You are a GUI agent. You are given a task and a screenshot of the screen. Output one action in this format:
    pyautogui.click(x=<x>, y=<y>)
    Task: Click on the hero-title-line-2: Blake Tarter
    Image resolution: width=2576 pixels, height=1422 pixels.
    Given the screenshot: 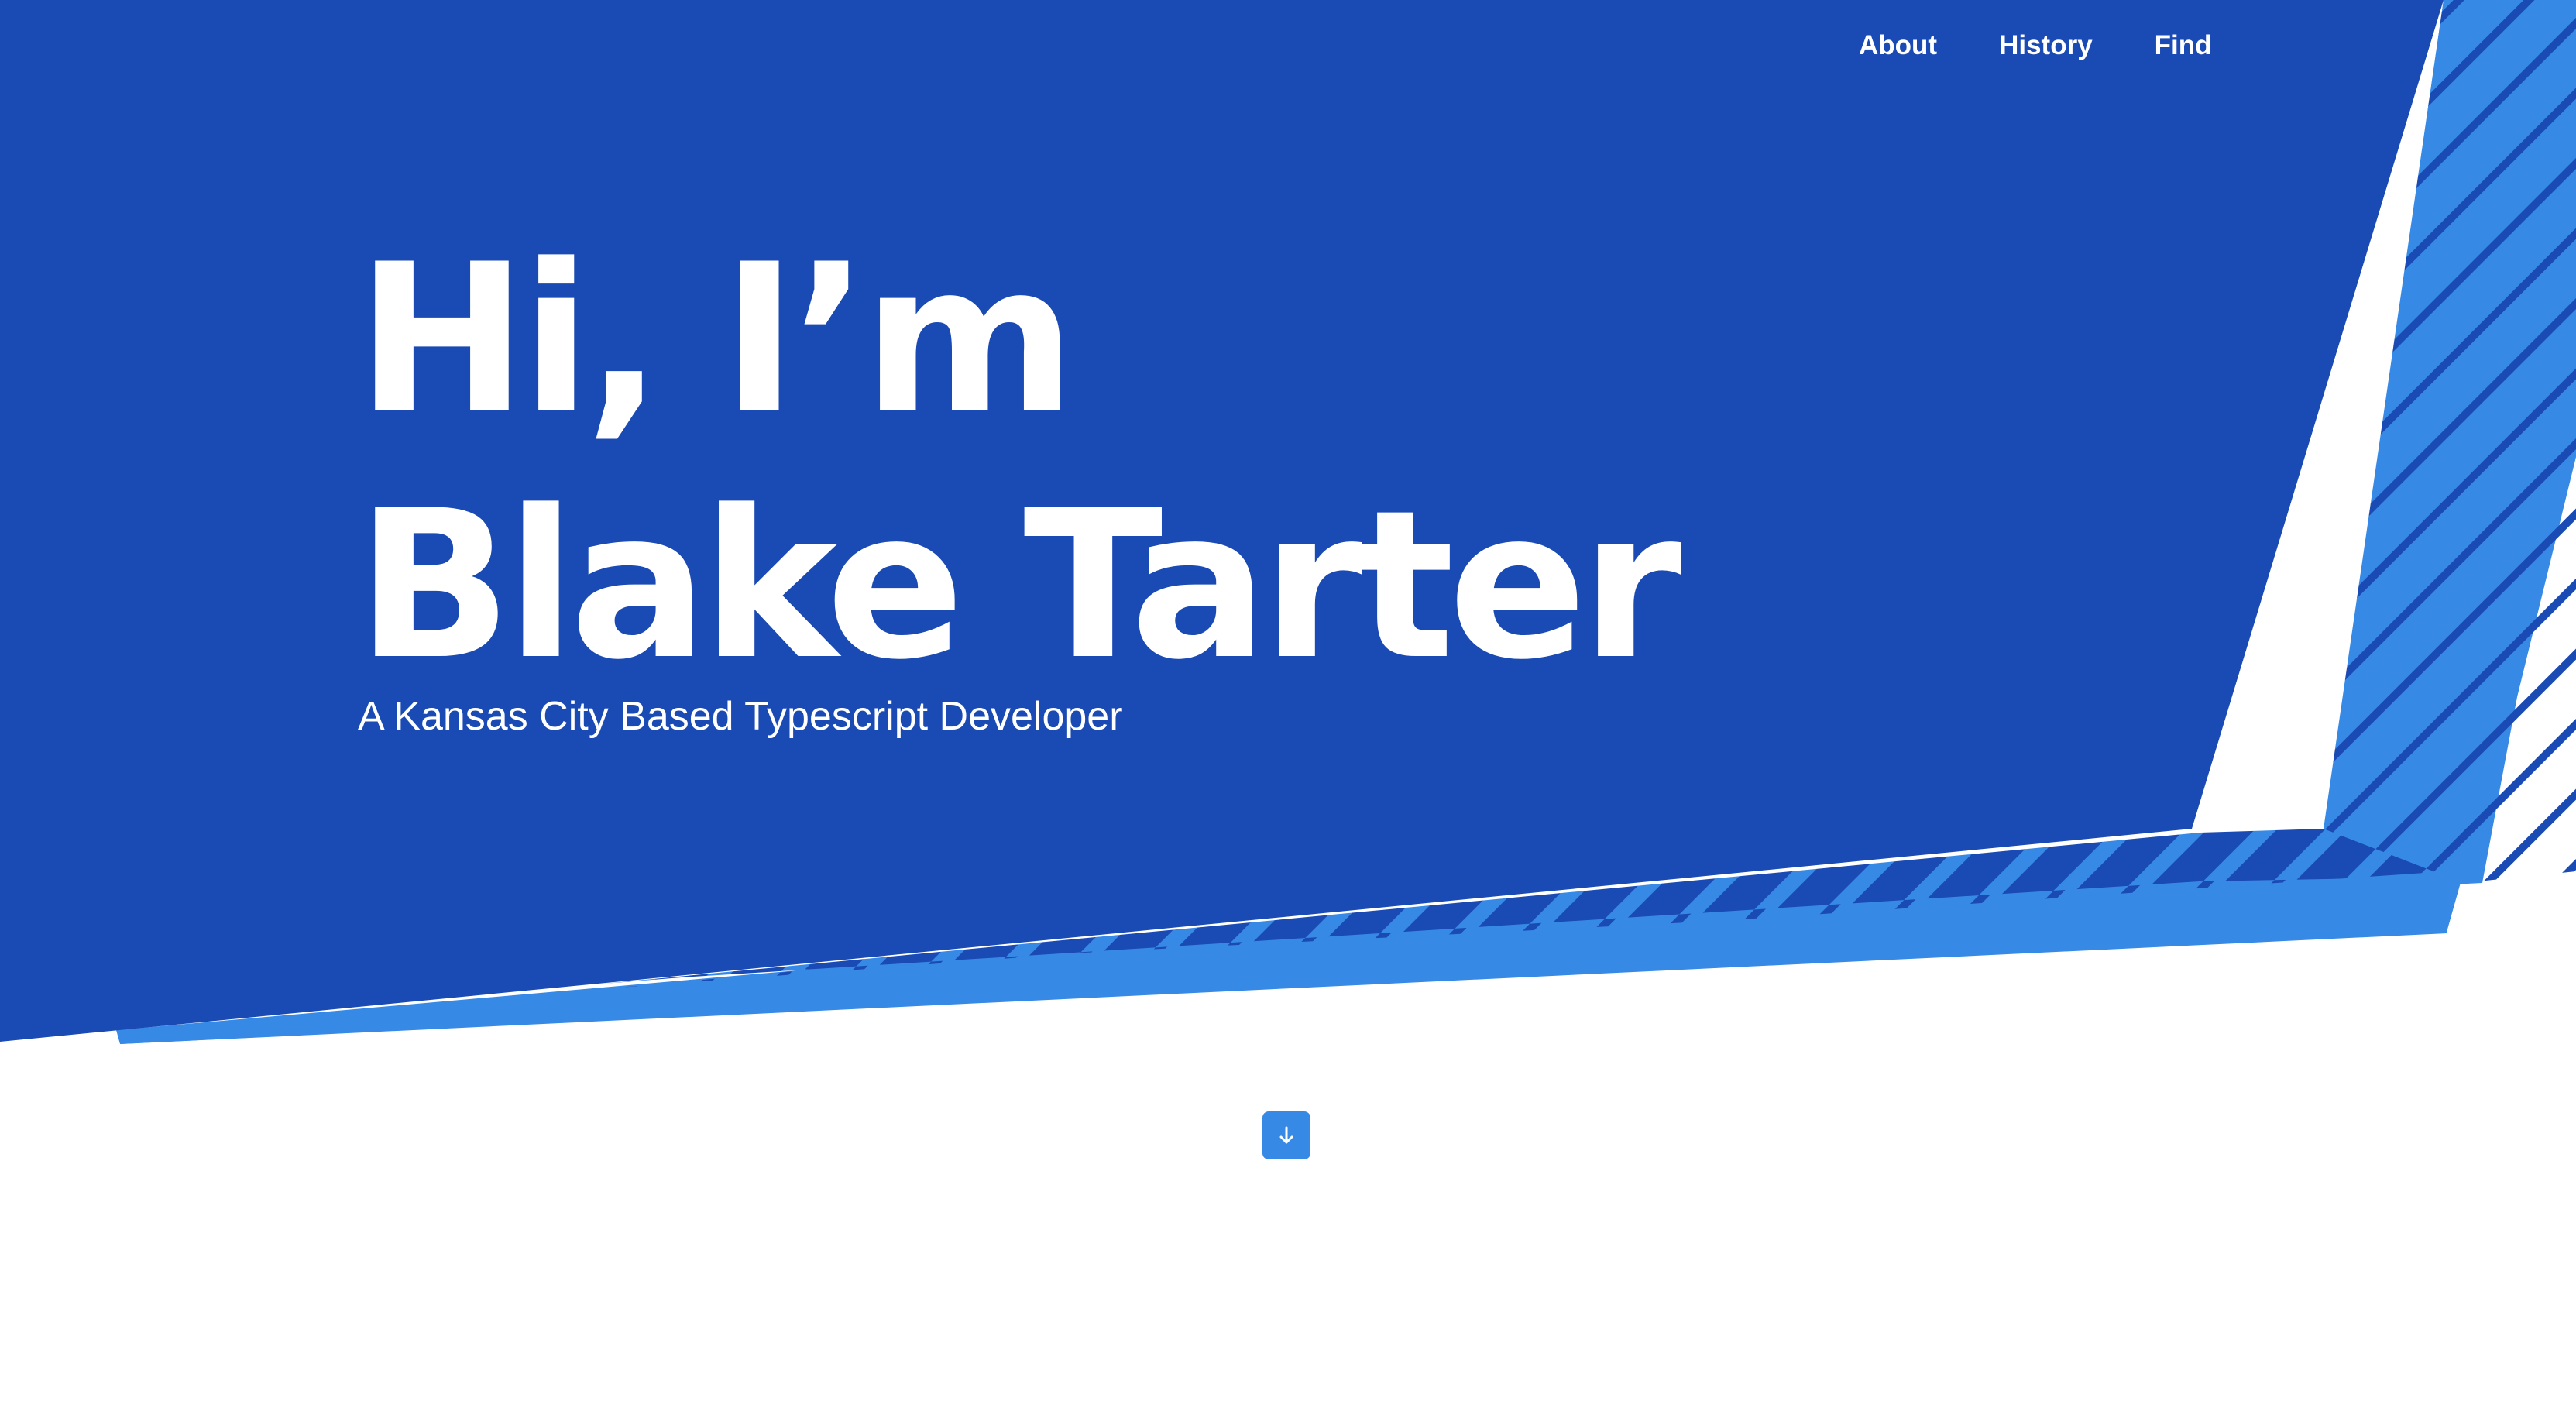 What is the action you would take?
    pyautogui.click(x=1018, y=586)
    